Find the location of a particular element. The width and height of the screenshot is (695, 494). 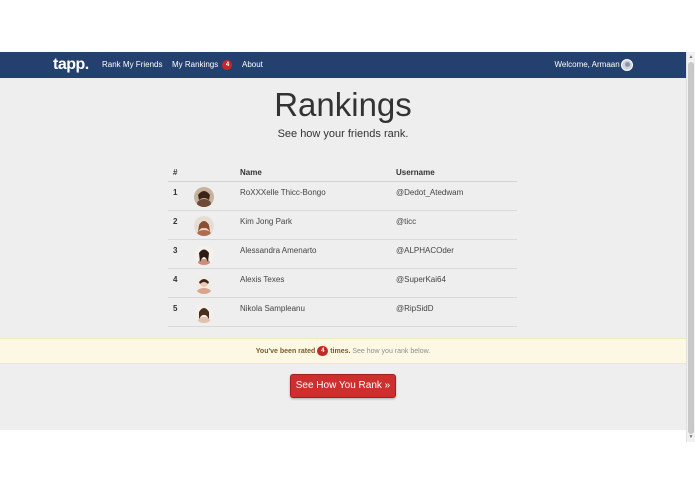

table-row: 4 Alexis Texes @SuperKai64 is located at coordinates (342, 283).